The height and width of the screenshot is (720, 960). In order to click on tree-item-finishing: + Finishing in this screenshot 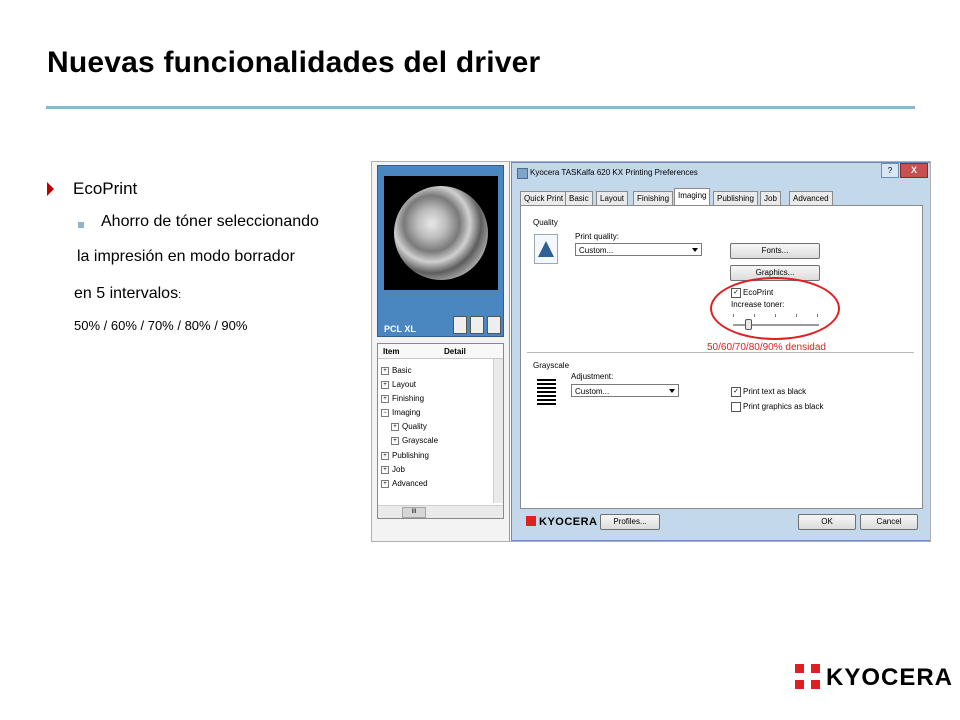, I will do `click(402, 398)`.